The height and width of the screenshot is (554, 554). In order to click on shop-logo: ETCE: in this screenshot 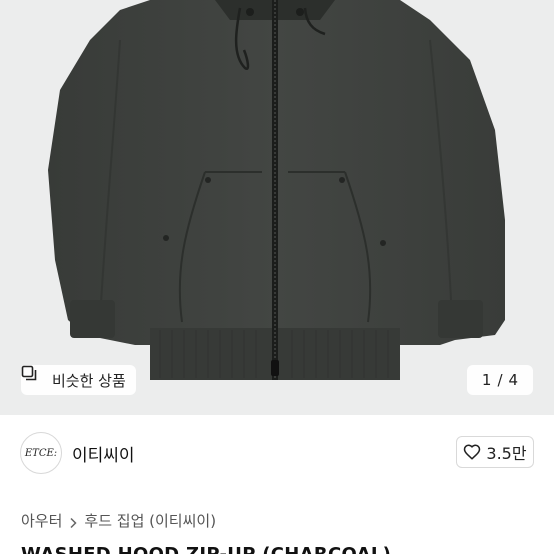, I will do `click(41, 453)`.